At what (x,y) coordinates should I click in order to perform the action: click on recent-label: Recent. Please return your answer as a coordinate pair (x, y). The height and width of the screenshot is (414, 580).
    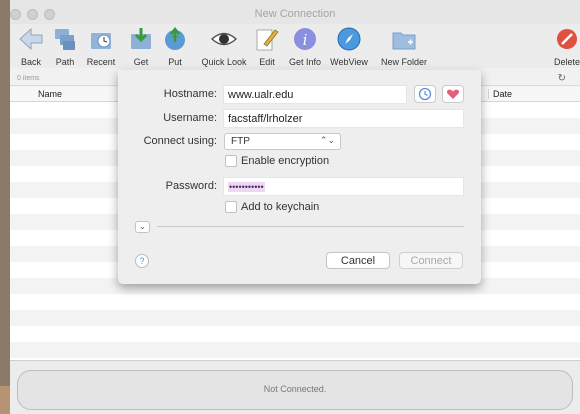
    Looking at the image, I should click on (101, 62).